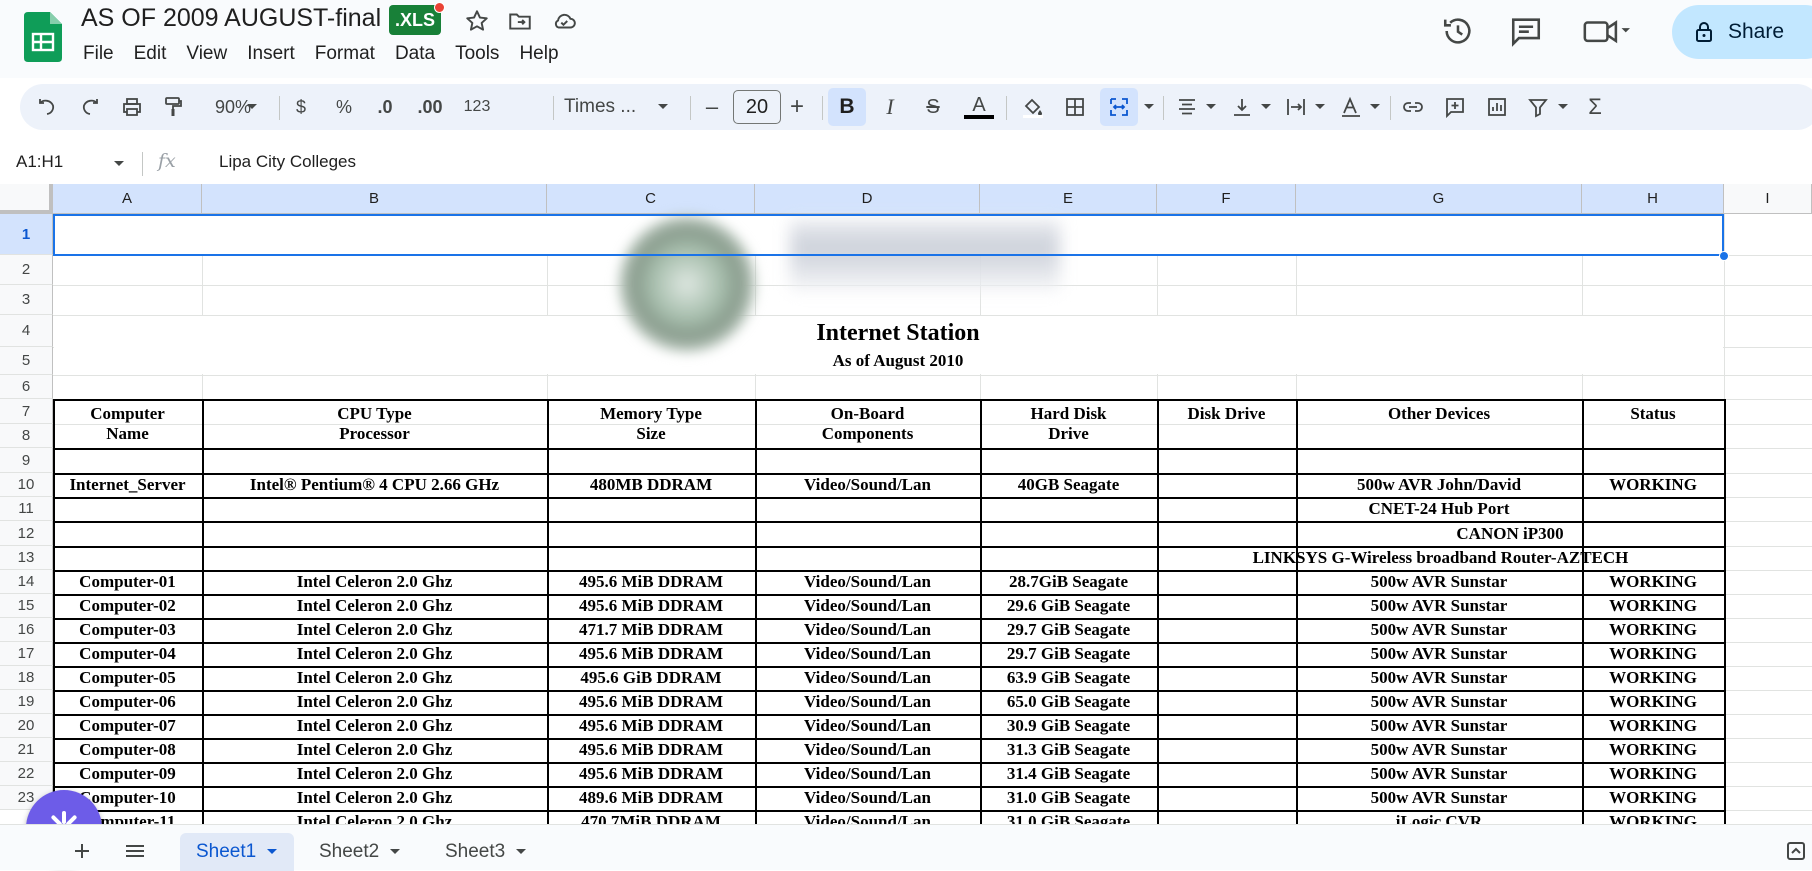 The image size is (1812, 871). What do you see at coordinates (1119, 107) in the screenshot?
I see `merge-cells-button` at bounding box center [1119, 107].